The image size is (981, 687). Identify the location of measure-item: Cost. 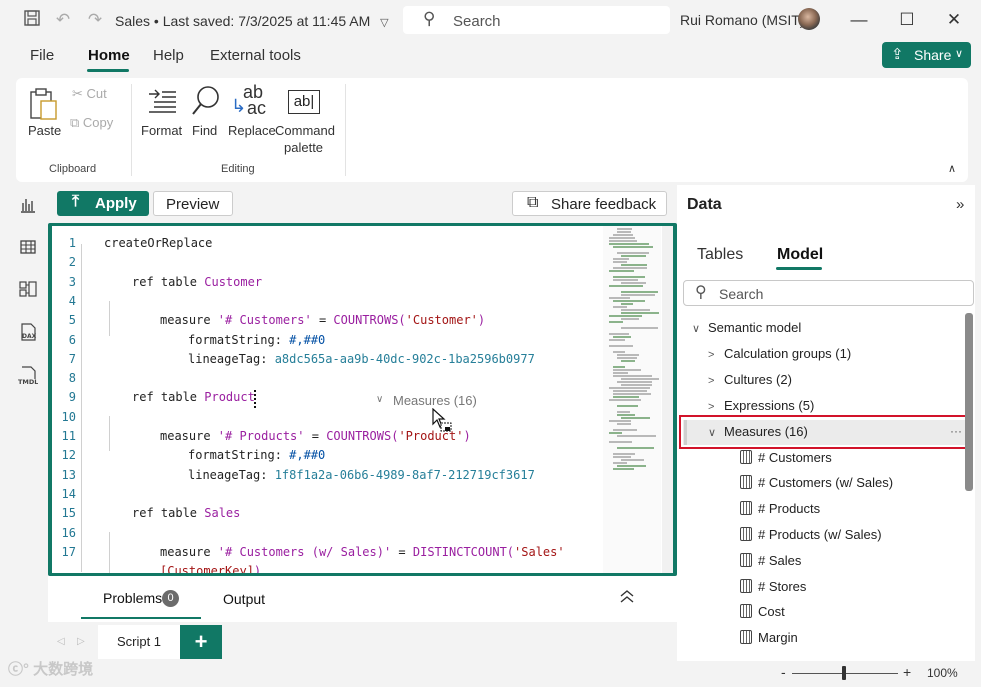
(762, 612).